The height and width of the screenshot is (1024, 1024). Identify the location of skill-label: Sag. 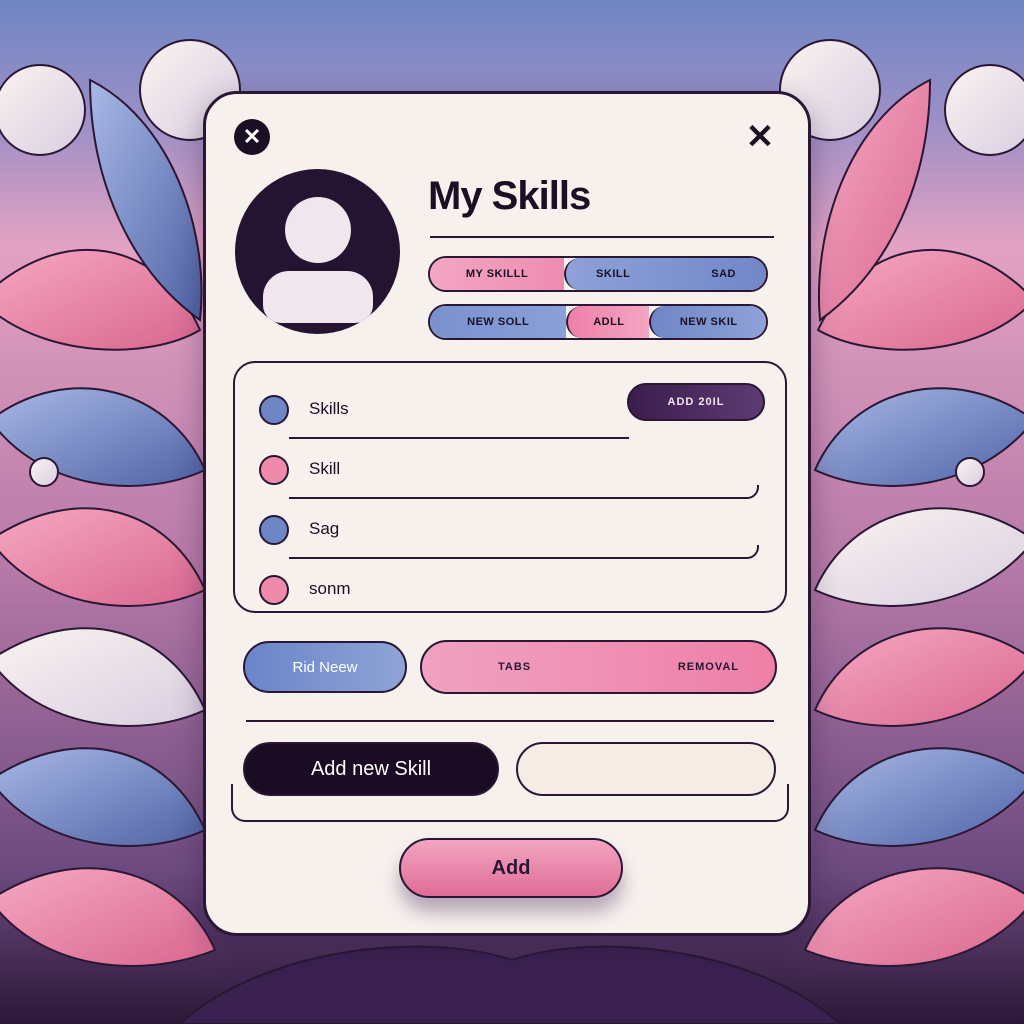
(324, 528).